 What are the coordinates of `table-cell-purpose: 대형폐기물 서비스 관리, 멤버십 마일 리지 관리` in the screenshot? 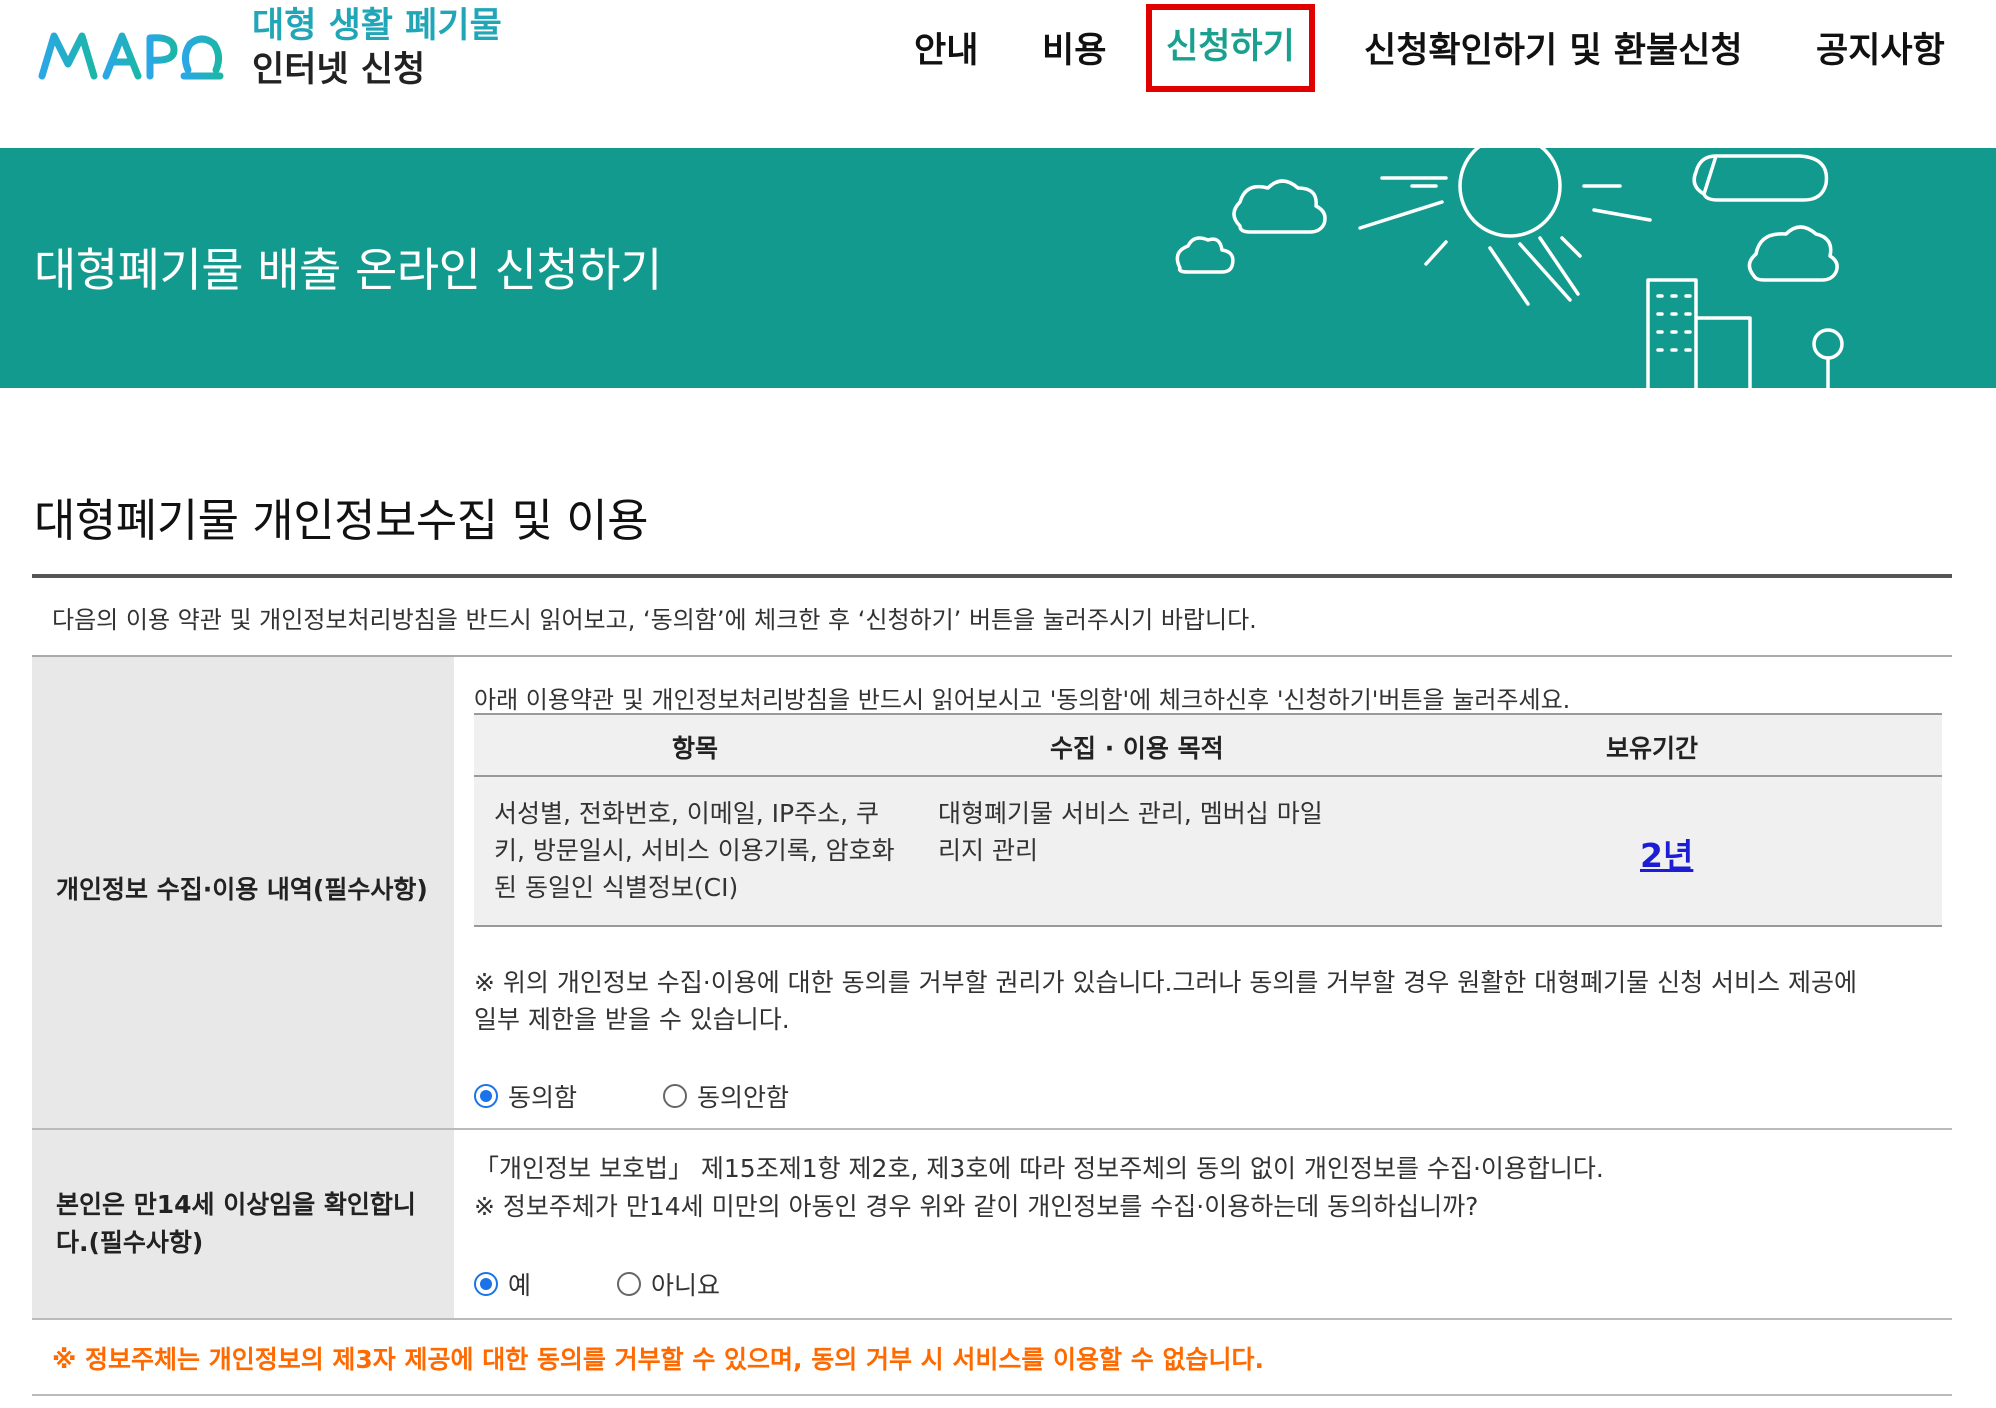 It's located at (1130, 832).